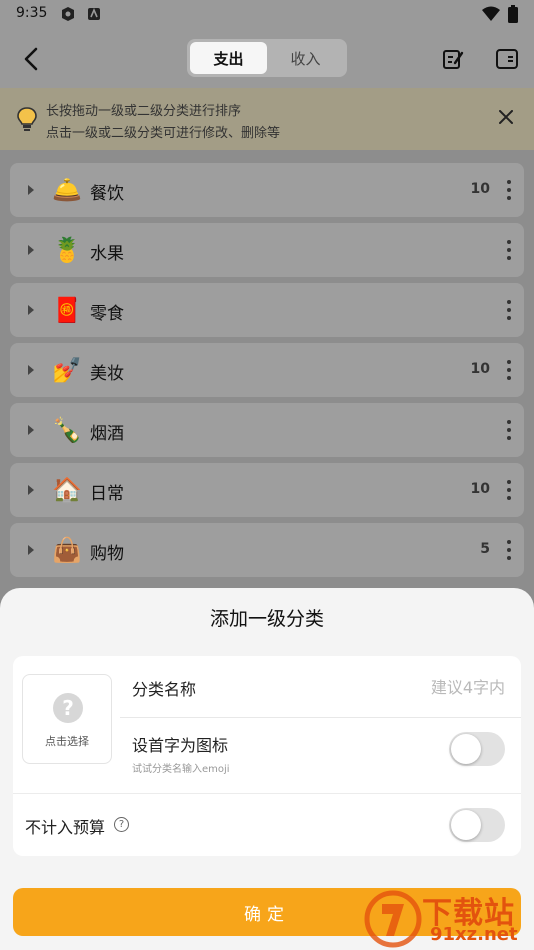 The height and width of the screenshot is (950, 534). I want to click on tip-close-button, so click(506, 117).